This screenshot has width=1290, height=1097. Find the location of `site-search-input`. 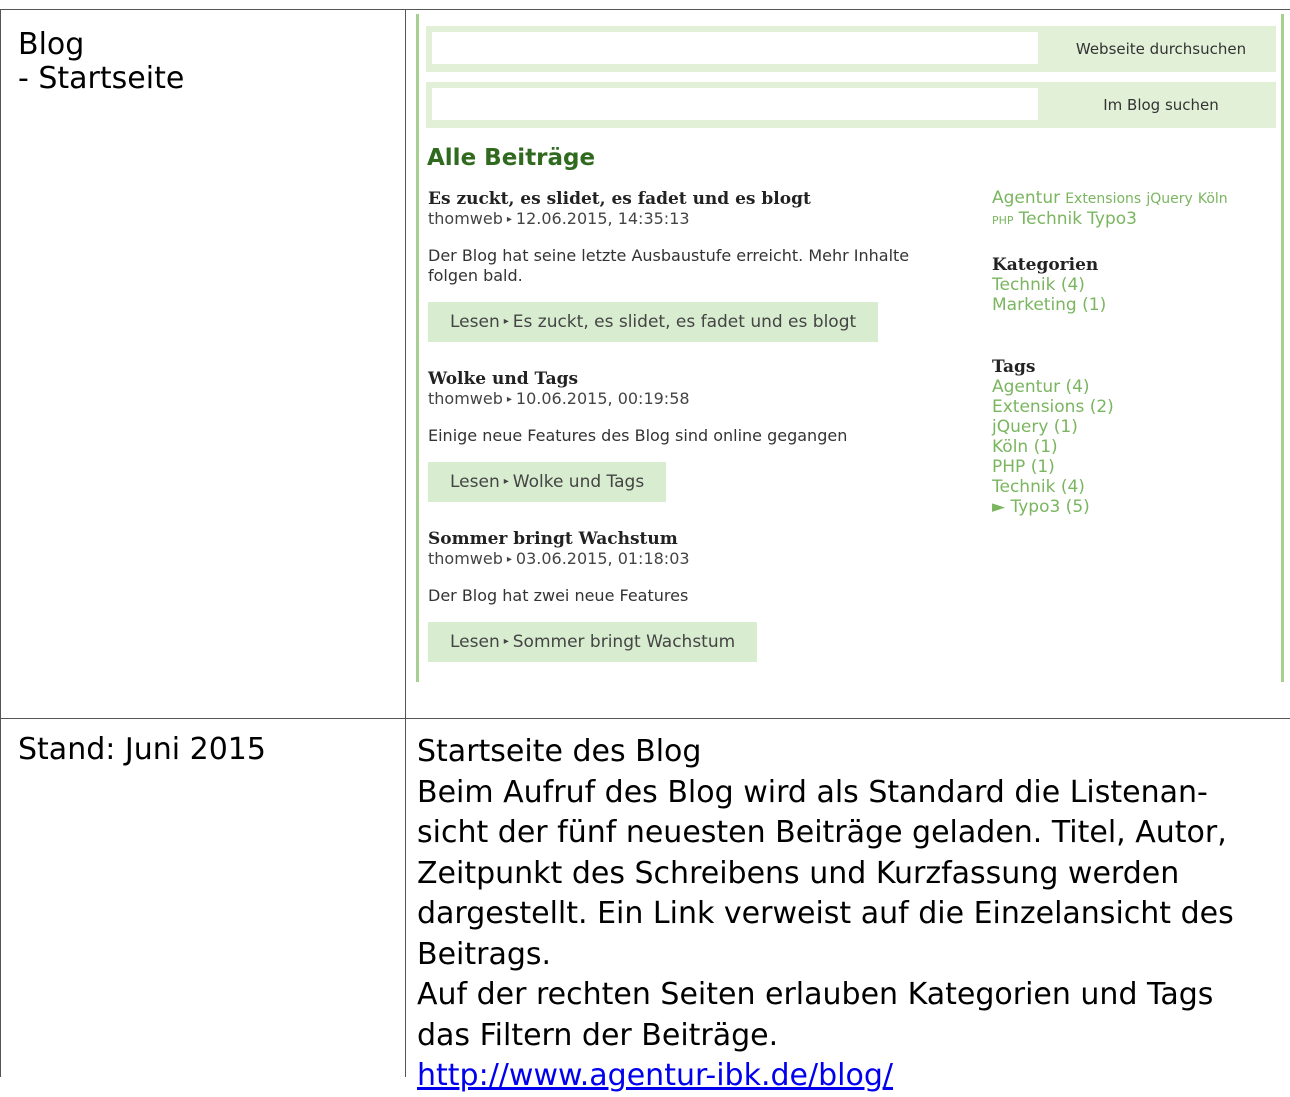

site-search-input is located at coordinates (735, 48).